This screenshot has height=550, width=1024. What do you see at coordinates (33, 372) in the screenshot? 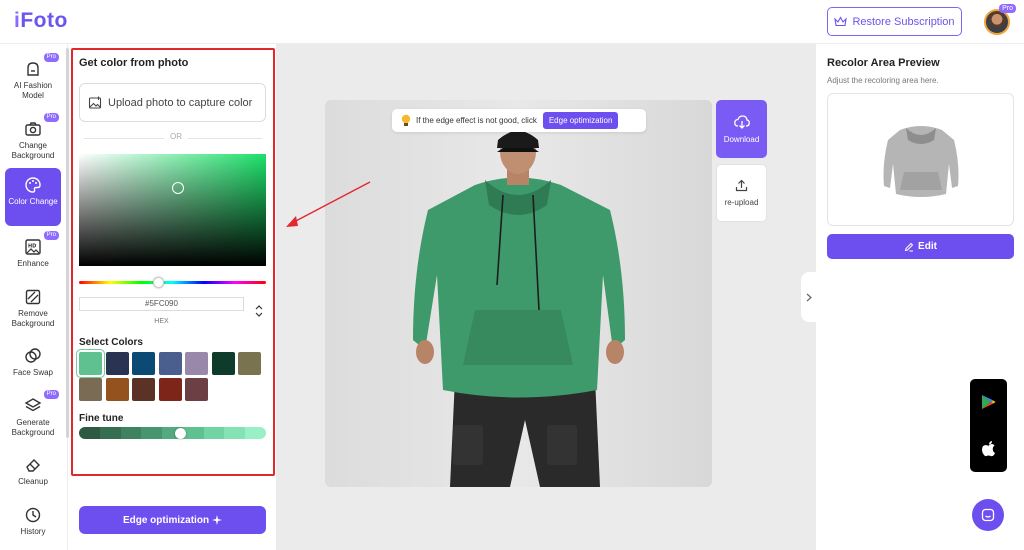
I see `nav-label: Face Swap` at bounding box center [33, 372].